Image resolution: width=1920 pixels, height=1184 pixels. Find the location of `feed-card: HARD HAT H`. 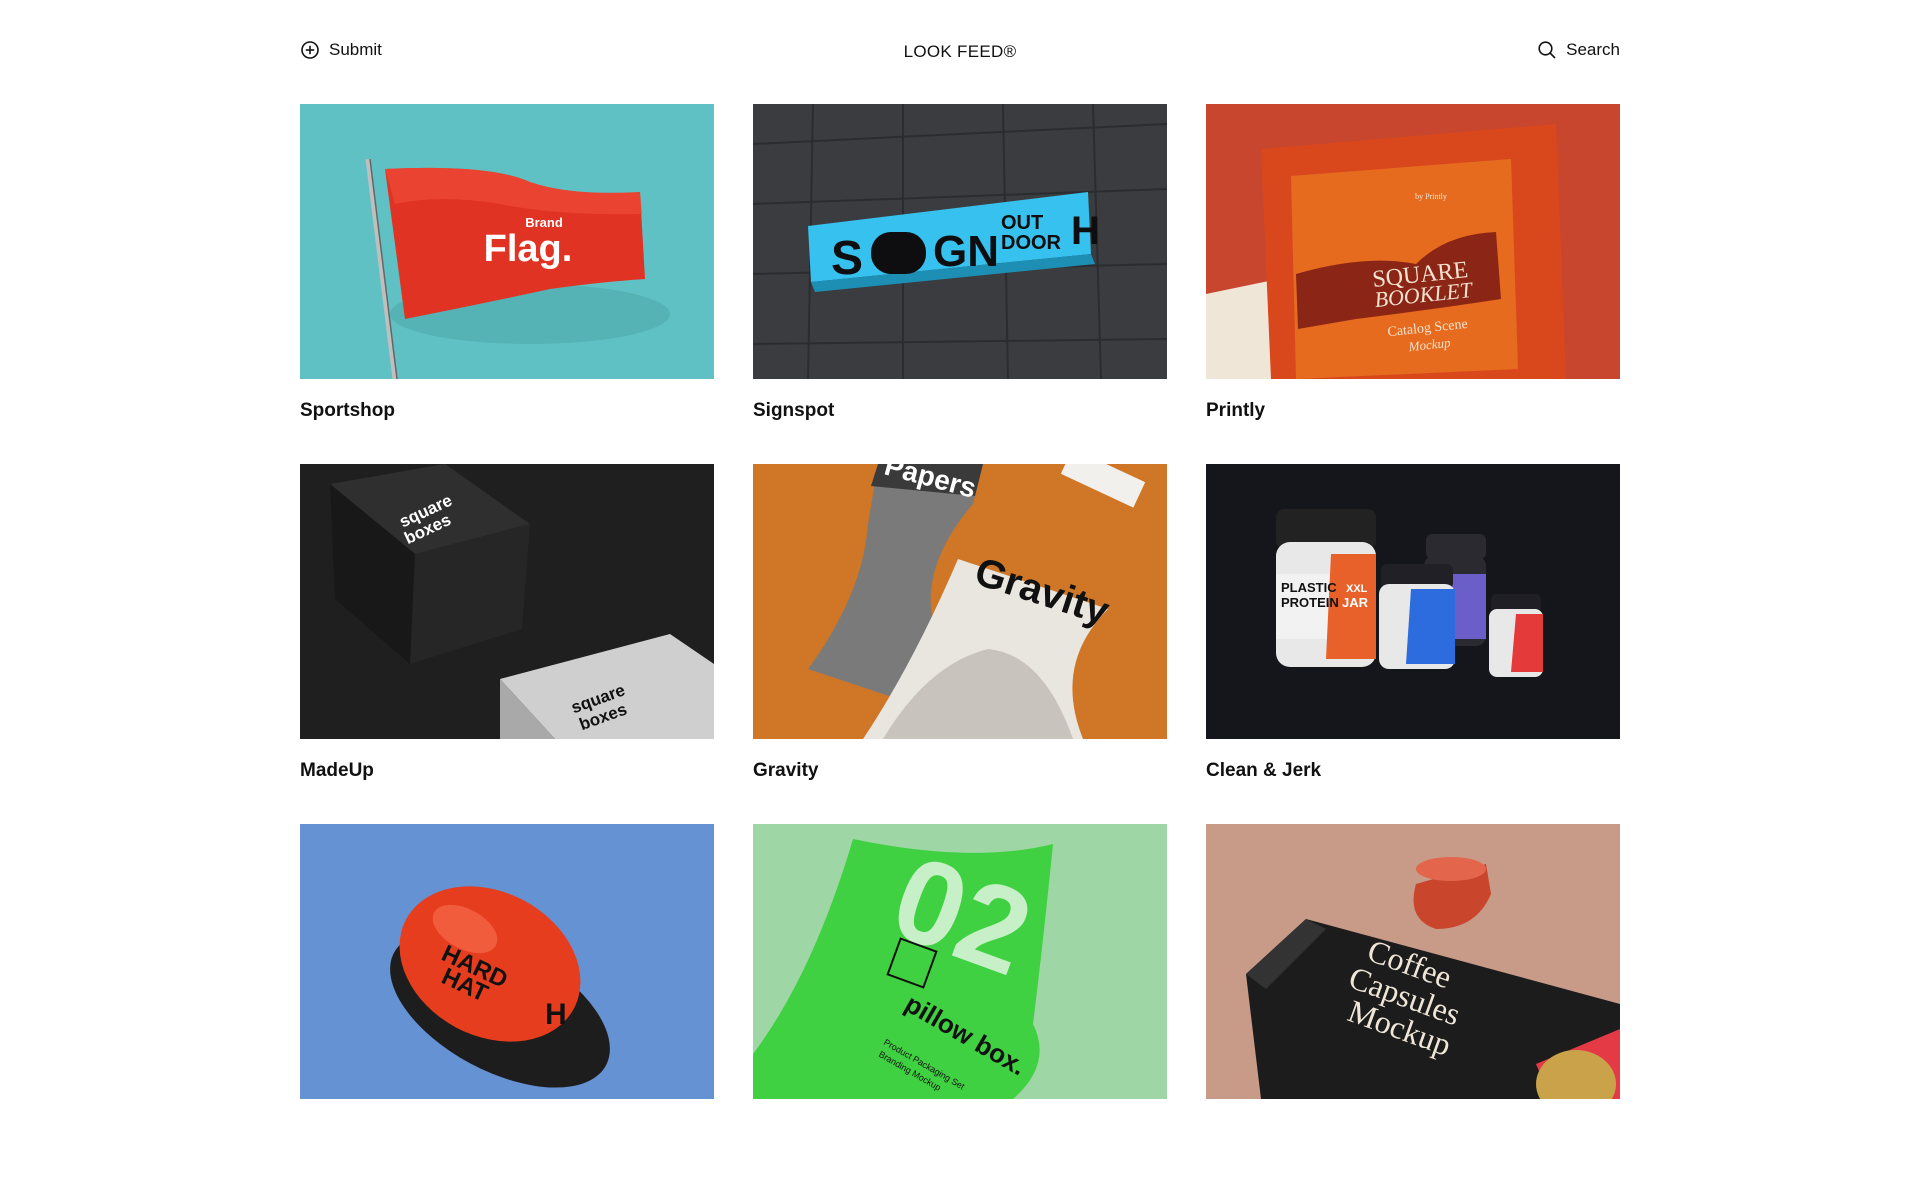

feed-card: HARD HAT H is located at coordinates (507, 1004).